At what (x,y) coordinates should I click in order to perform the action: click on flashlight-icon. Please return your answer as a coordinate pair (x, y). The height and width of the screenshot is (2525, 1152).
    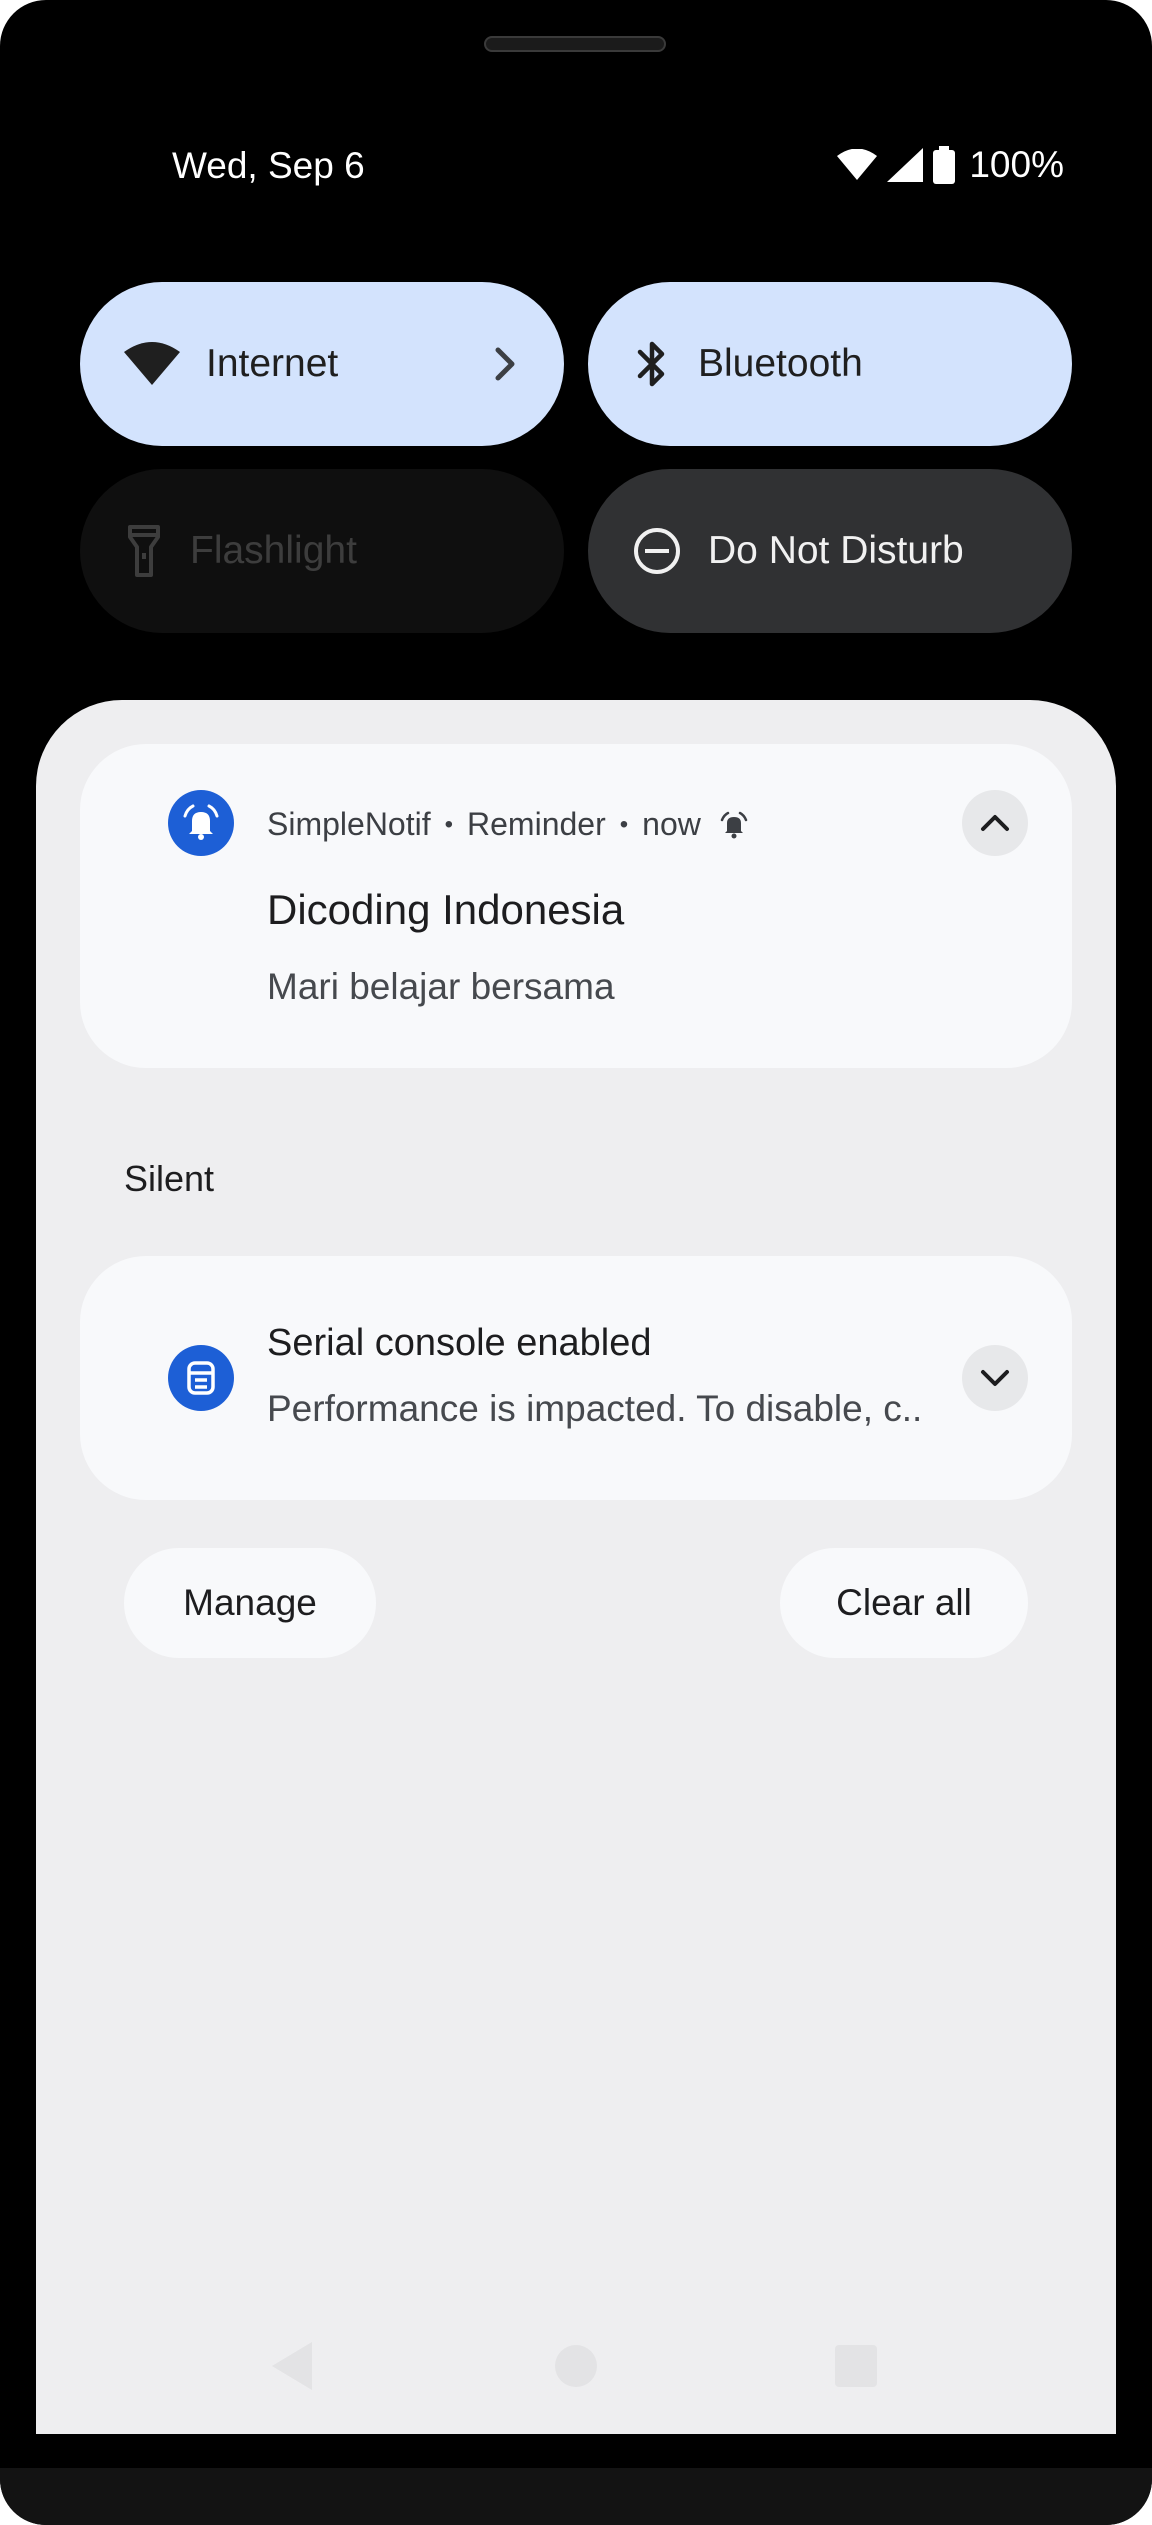
    Looking at the image, I should click on (144, 551).